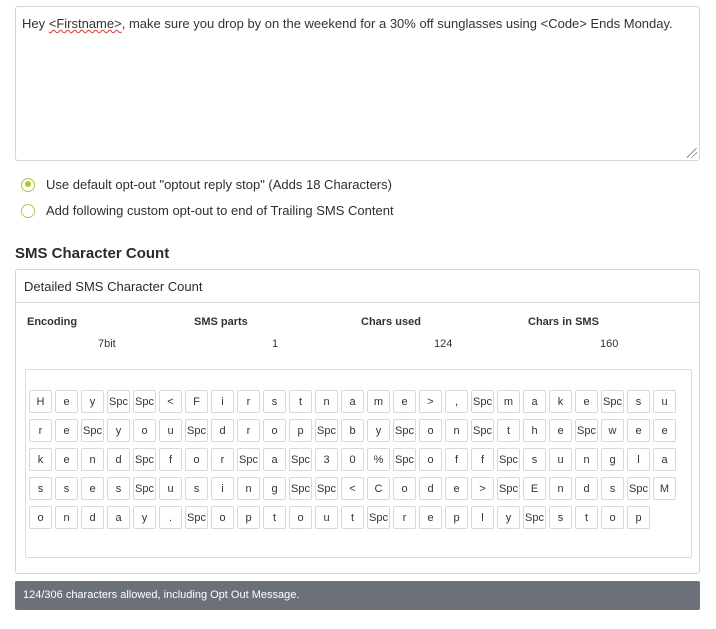 The height and width of the screenshot is (629, 716). Describe the element at coordinates (92, 253) in the screenshot. I see `section-title: SMS Character Count` at that location.